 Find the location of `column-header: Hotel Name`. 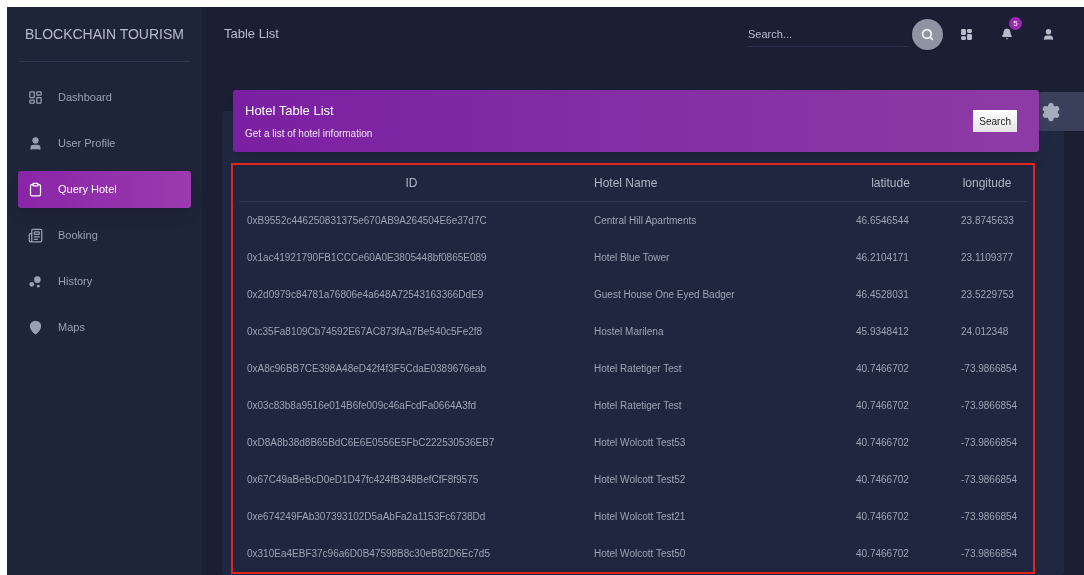

column-header: Hotel Name is located at coordinates (626, 183).